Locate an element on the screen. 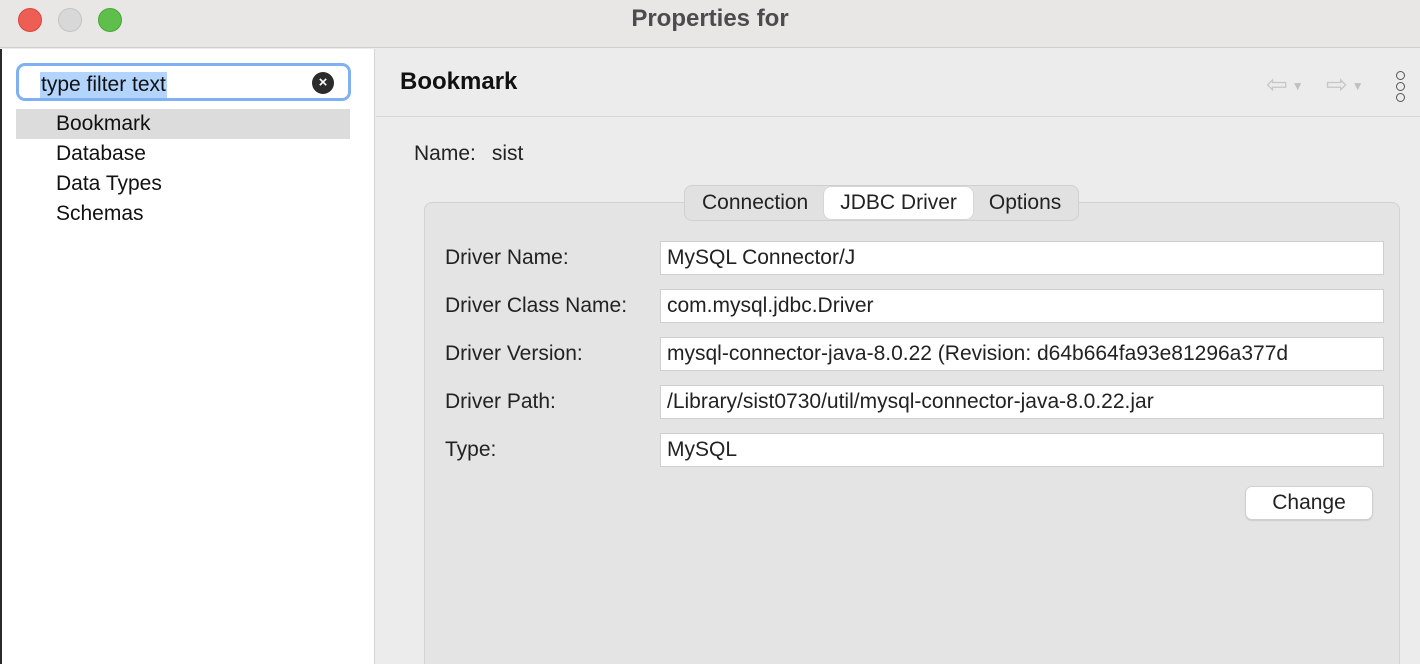 Image resolution: width=1420 pixels, height=664 pixels. tree-item-schemas: Schemas is located at coordinates (183, 214).